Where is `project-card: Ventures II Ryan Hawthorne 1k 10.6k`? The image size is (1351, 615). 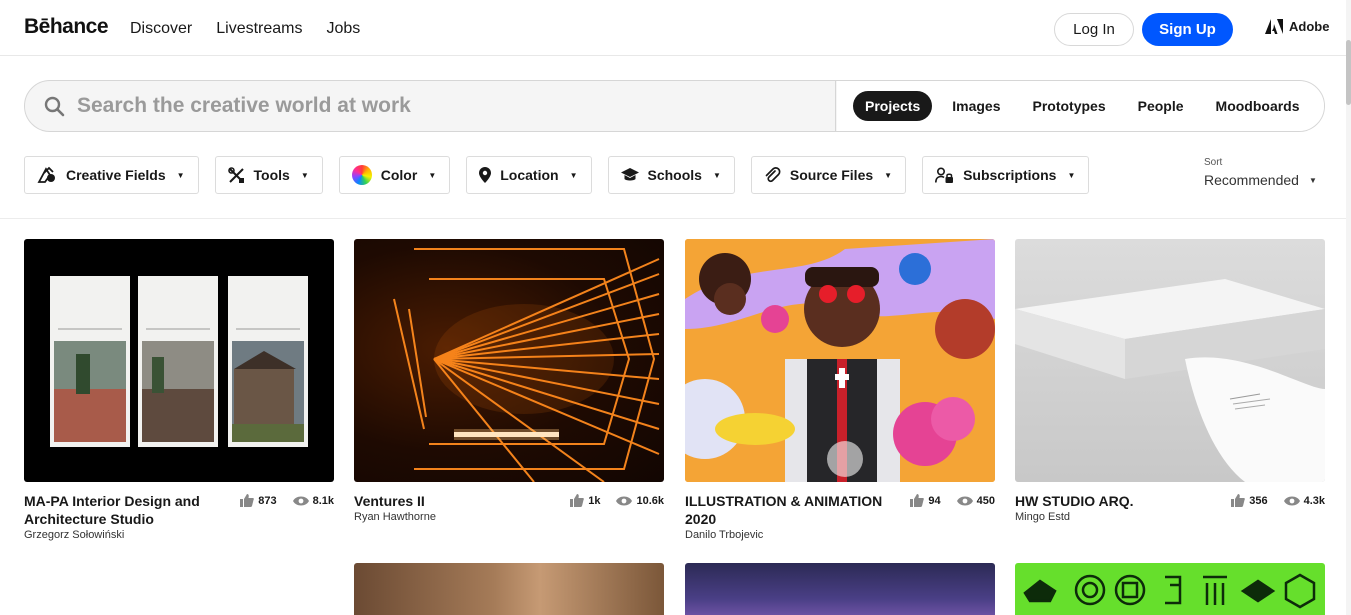 project-card: Ventures II Ryan Hawthorne 1k 10.6k is located at coordinates (509, 390).